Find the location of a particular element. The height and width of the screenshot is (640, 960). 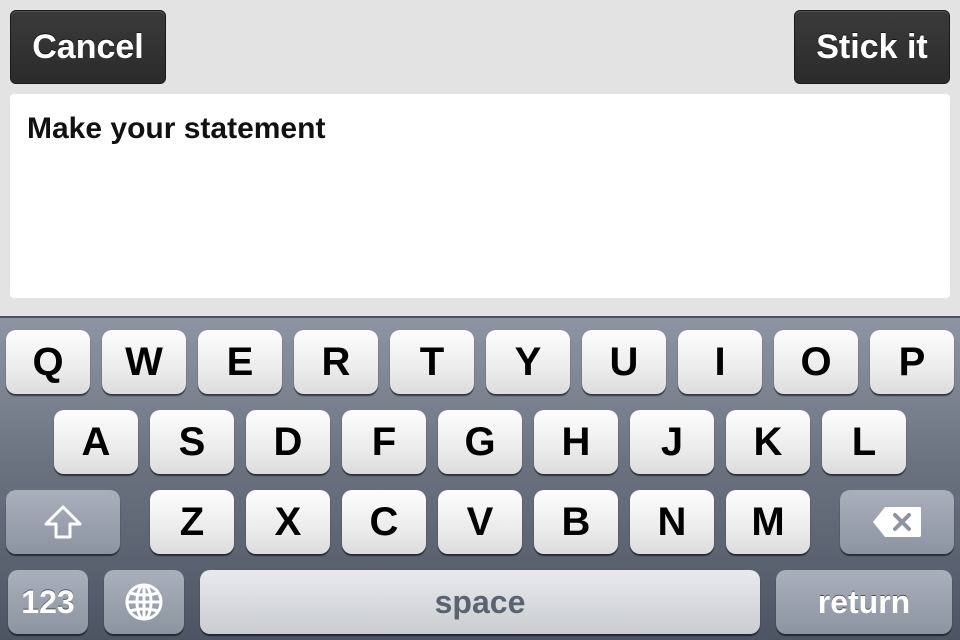

key-p: P is located at coordinates (912, 362).